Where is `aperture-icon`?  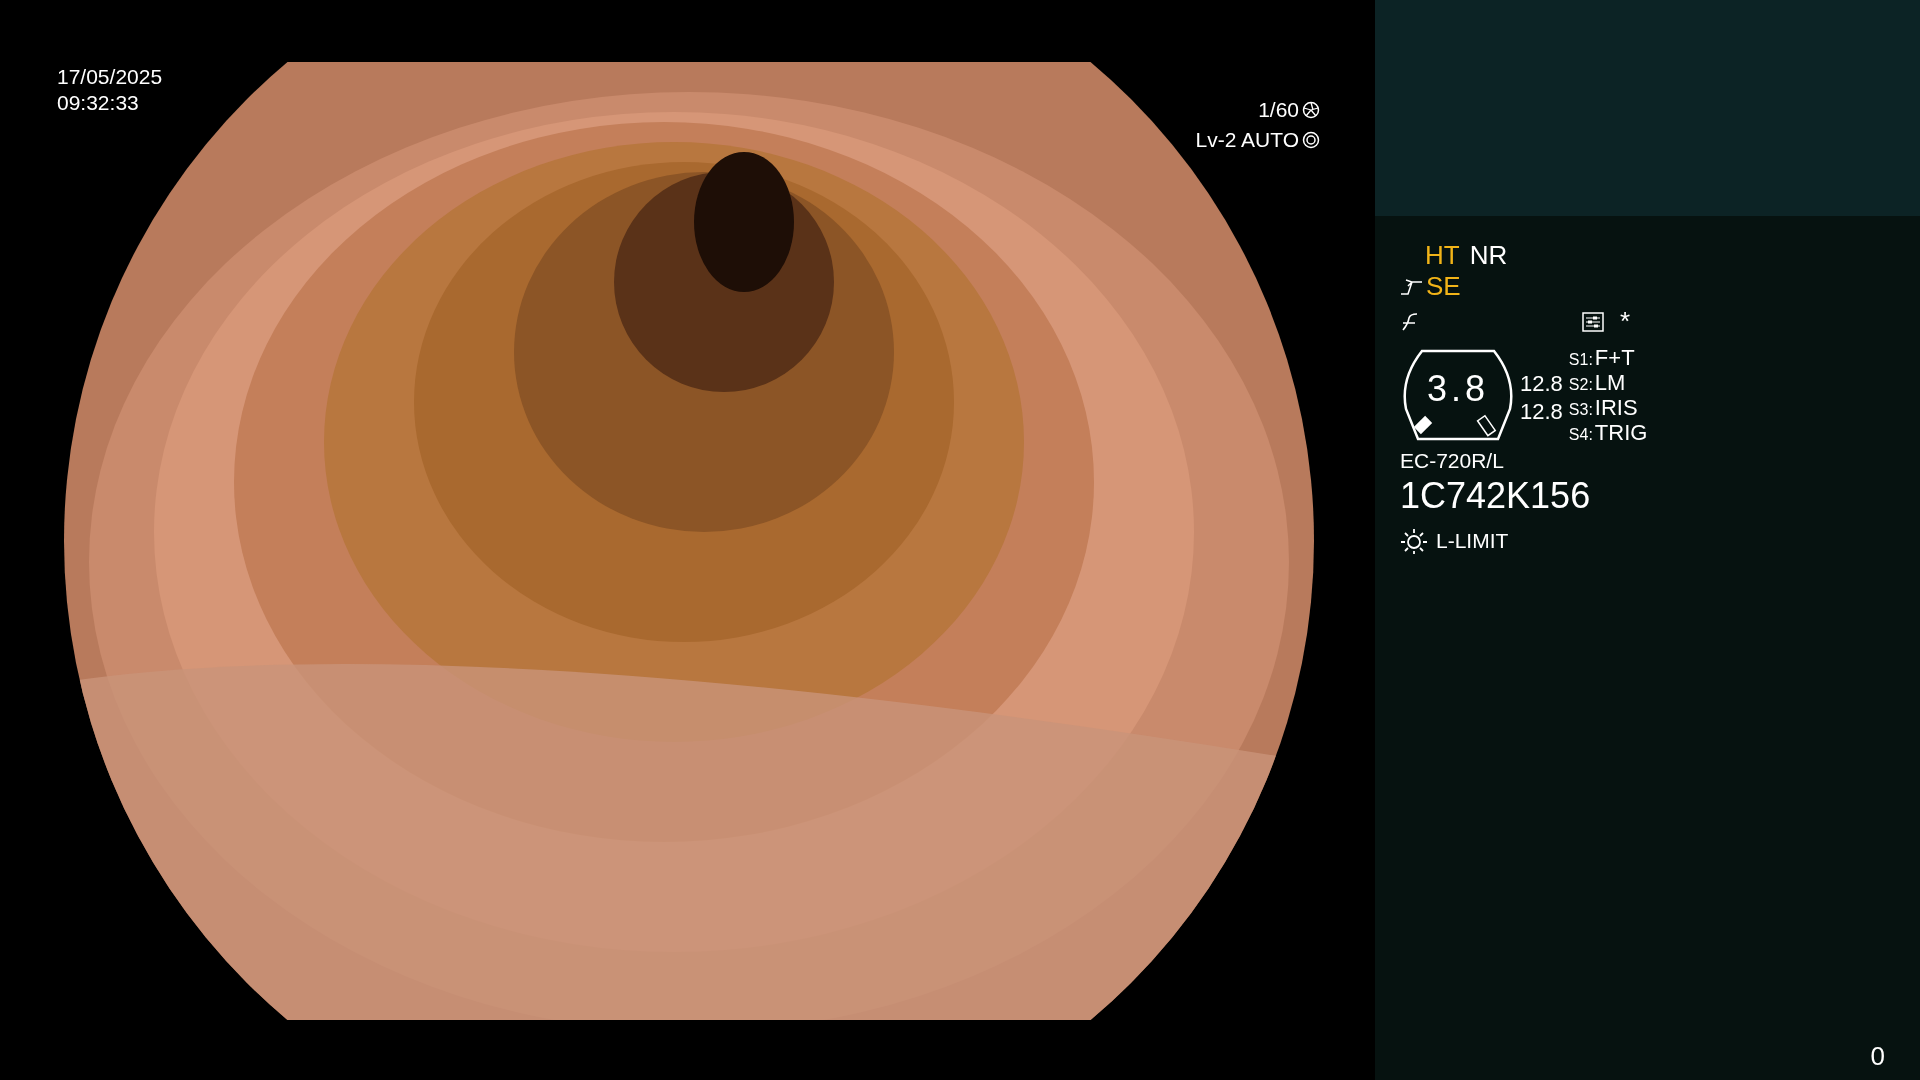
aperture-icon is located at coordinates (1311, 110).